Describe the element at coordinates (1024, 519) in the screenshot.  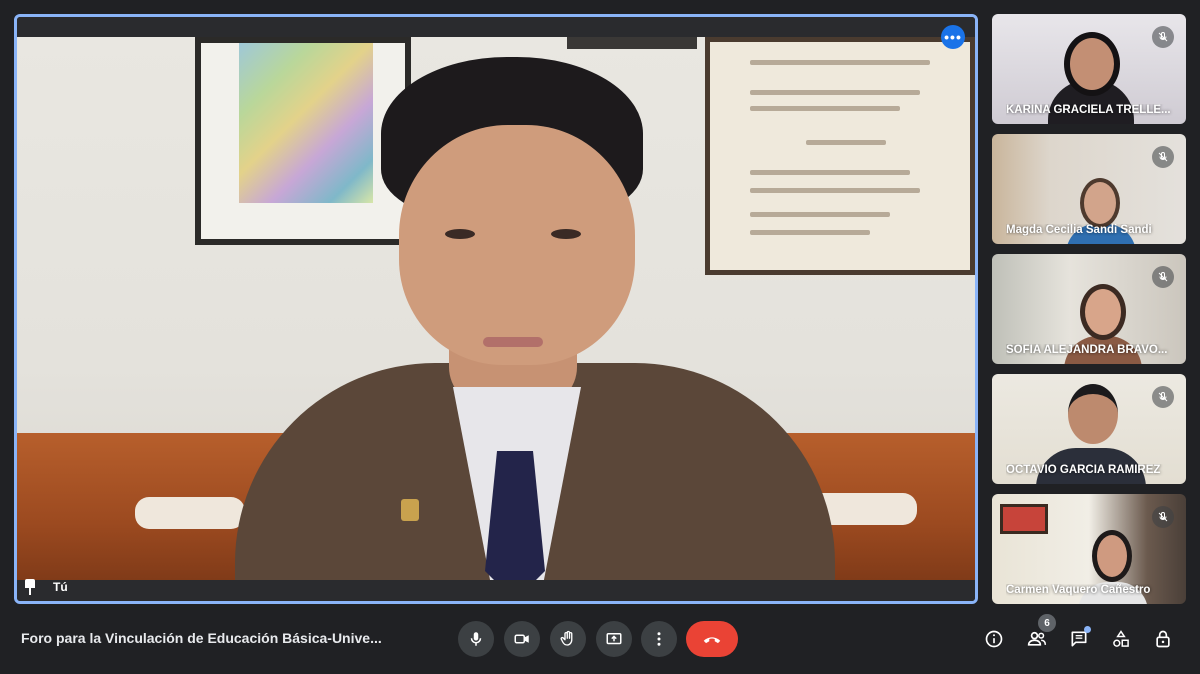
I see `wall-poster` at that location.